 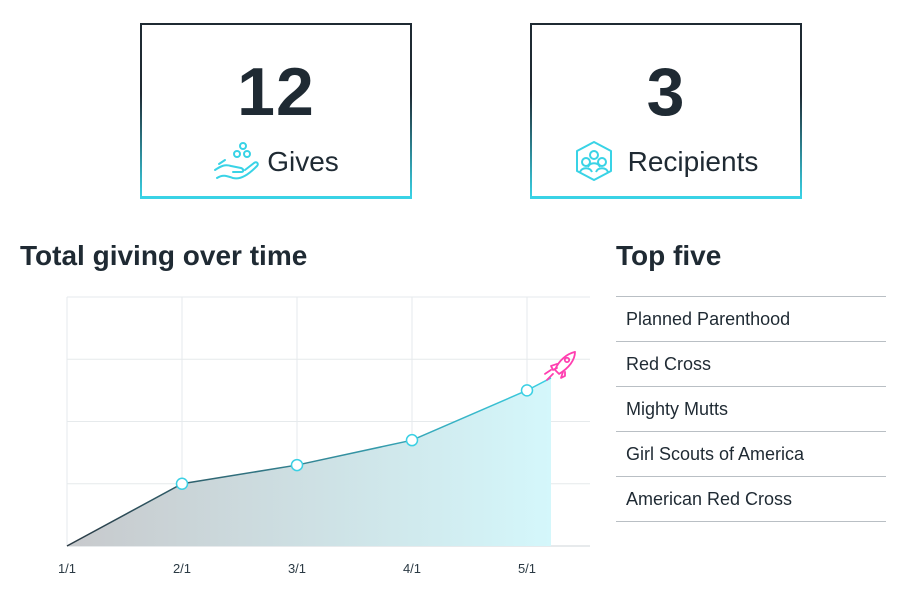 What do you see at coordinates (67, 568) in the screenshot?
I see `x-tick-label: 1/1` at bounding box center [67, 568].